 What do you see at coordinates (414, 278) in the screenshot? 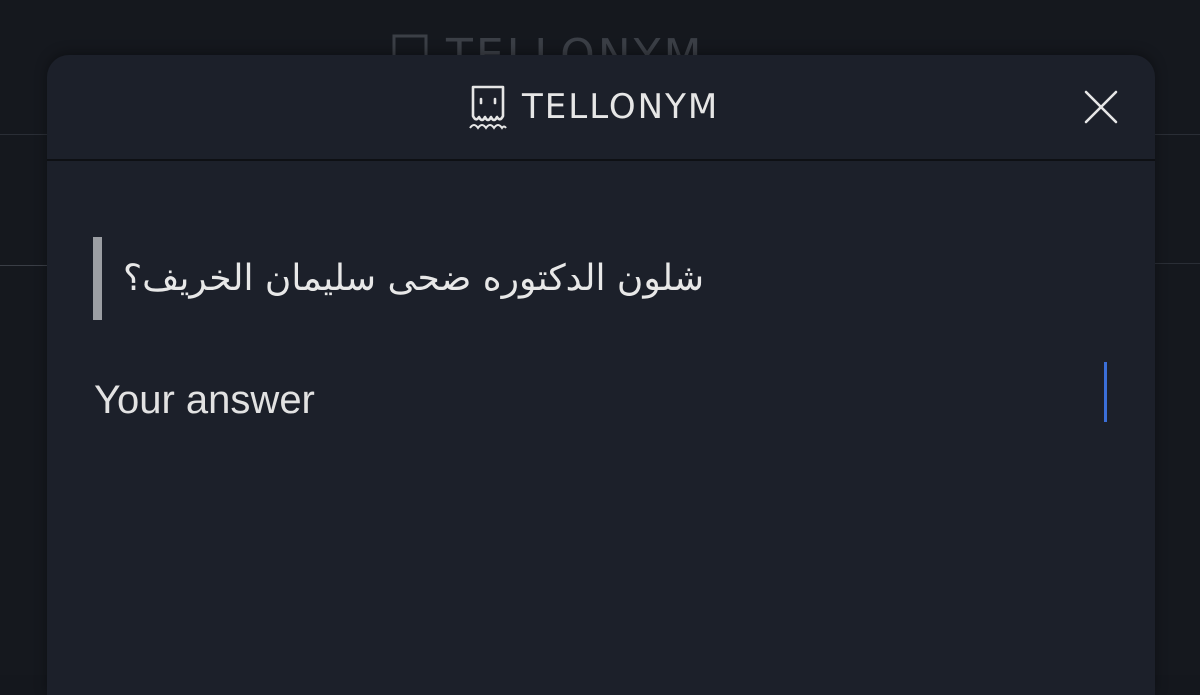
I see `question-text: شلون الدكتوره ضحى سليمان الخريف؟` at bounding box center [414, 278].